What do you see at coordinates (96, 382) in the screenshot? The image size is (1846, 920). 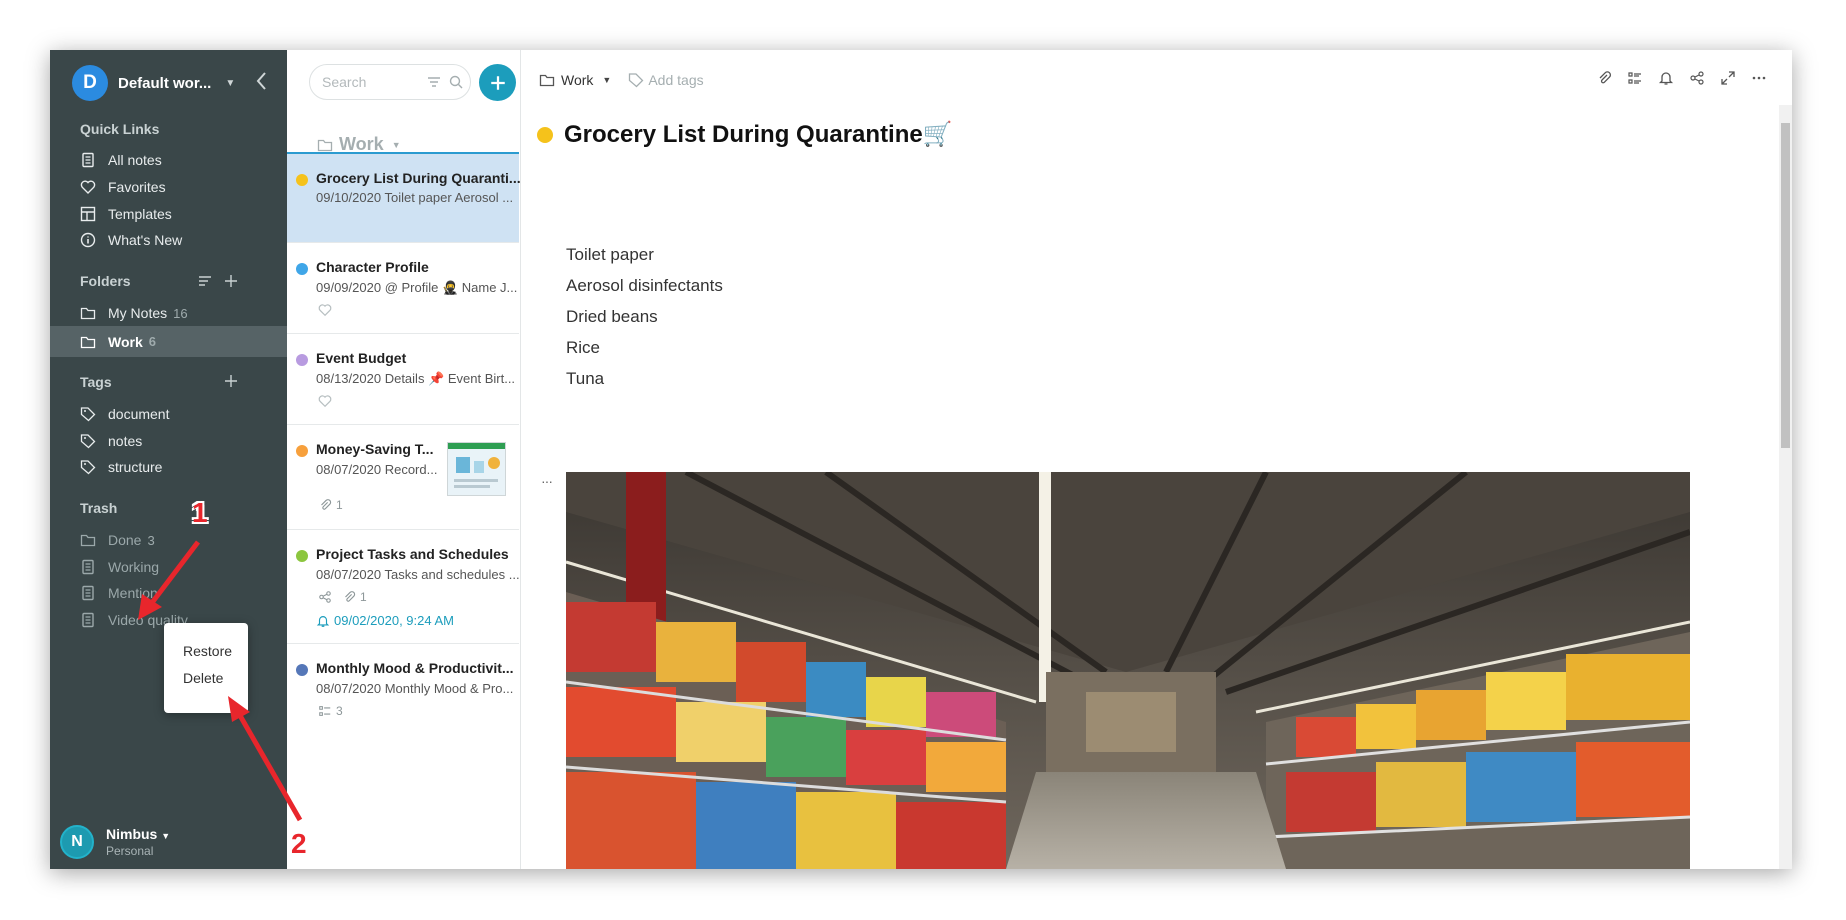 I see `tags-title: Tags` at bounding box center [96, 382].